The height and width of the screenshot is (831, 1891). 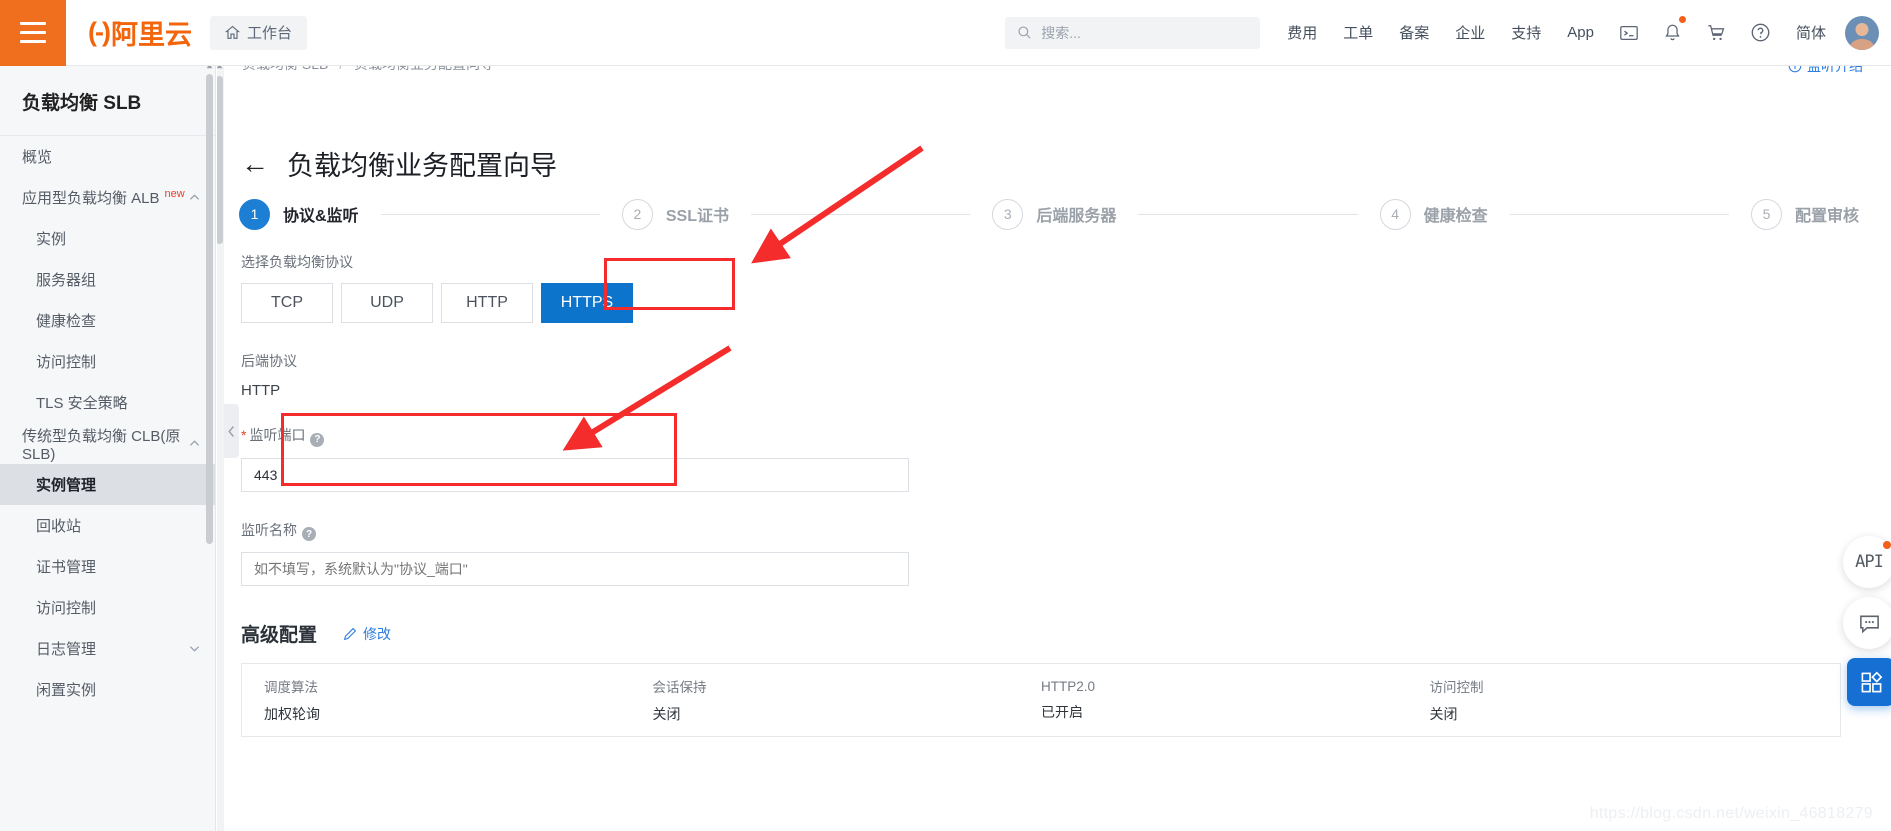 I want to click on sidebar-item-label: 回收站, so click(x=59, y=526).